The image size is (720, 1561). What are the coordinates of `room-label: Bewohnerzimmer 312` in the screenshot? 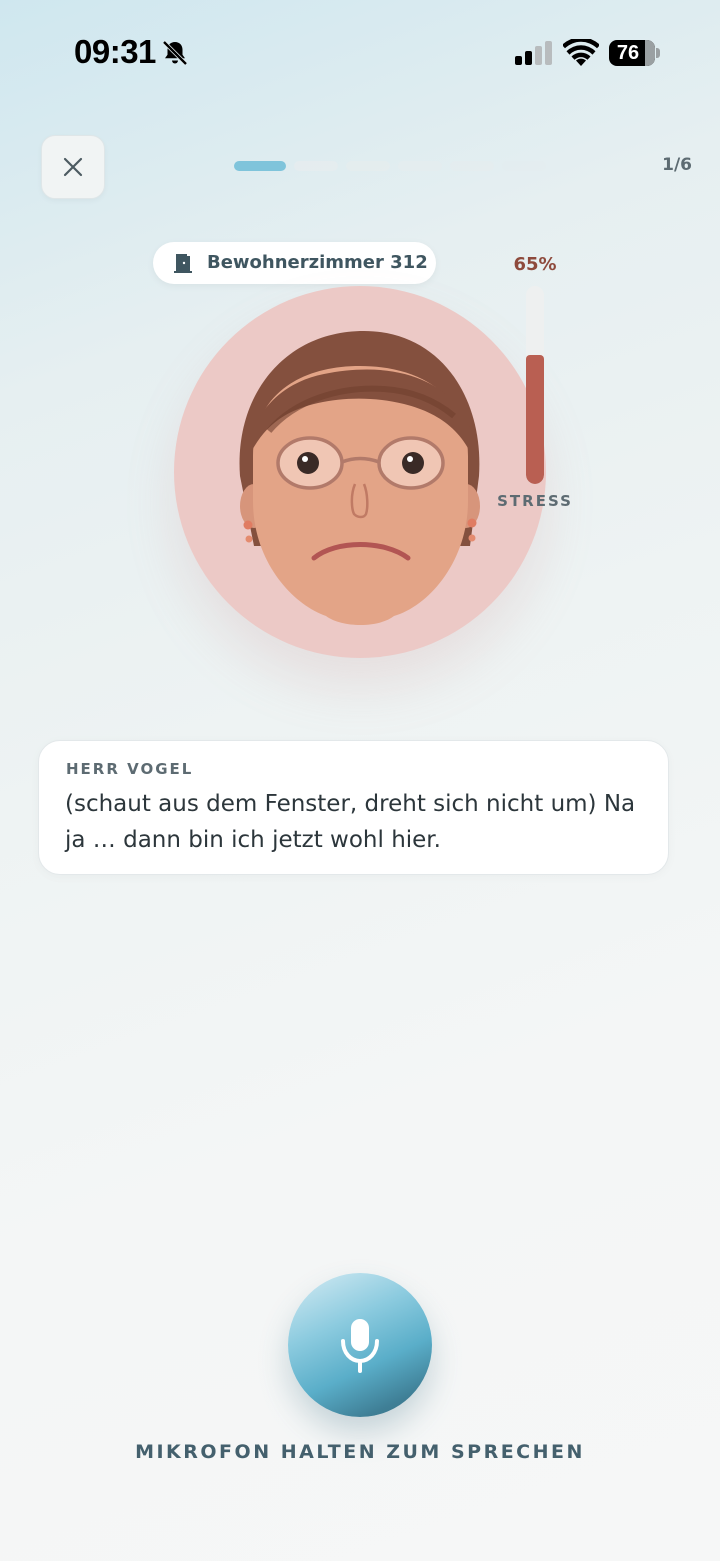 It's located at (317, 262).